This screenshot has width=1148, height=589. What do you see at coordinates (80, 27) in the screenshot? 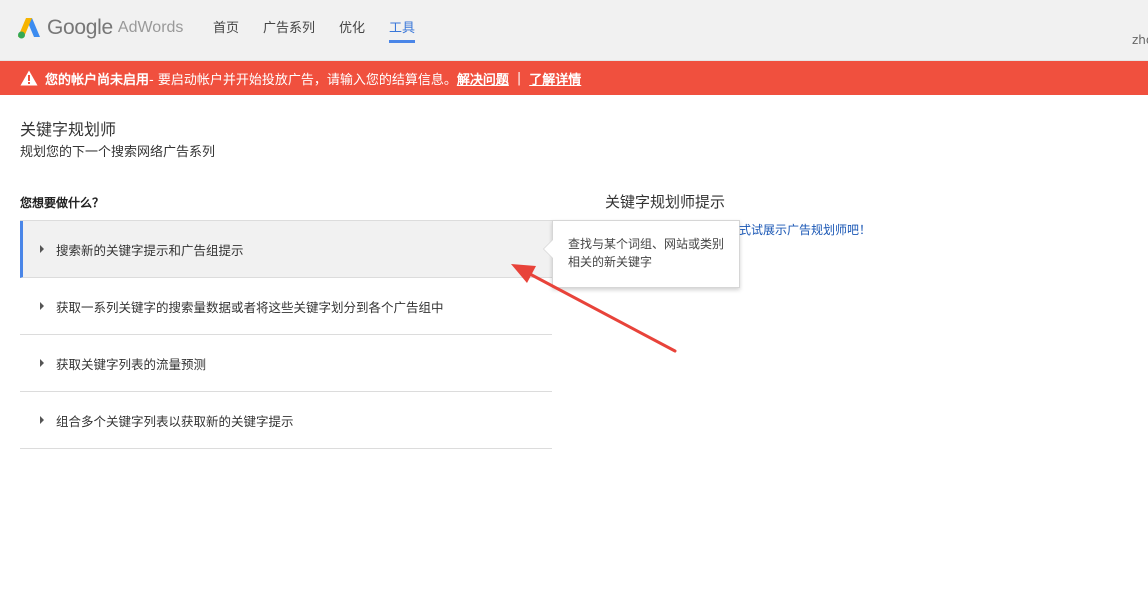
I see `logo-google-text: Google` at bounding box center [80, 27].